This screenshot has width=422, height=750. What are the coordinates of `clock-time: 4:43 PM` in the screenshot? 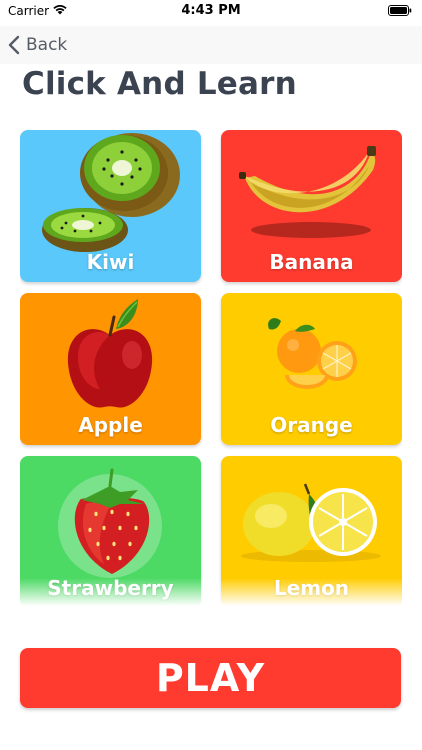 It's located at (211, 10).